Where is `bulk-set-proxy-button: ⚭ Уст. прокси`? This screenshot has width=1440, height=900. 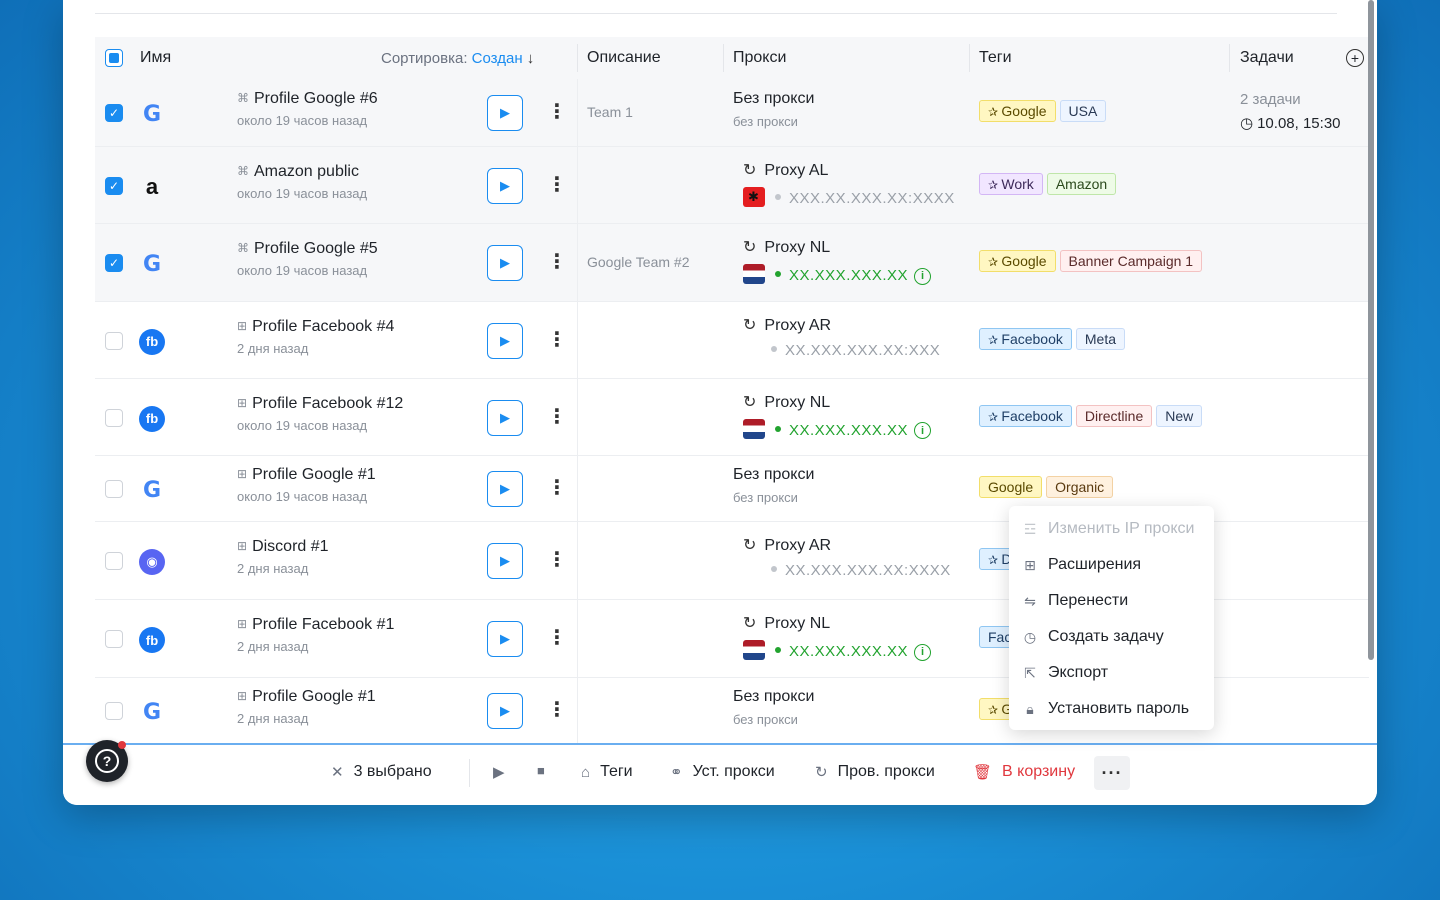
bulk-set-proxy-button: ⚭ Уст. прокси is located at coordinates (722, 772).